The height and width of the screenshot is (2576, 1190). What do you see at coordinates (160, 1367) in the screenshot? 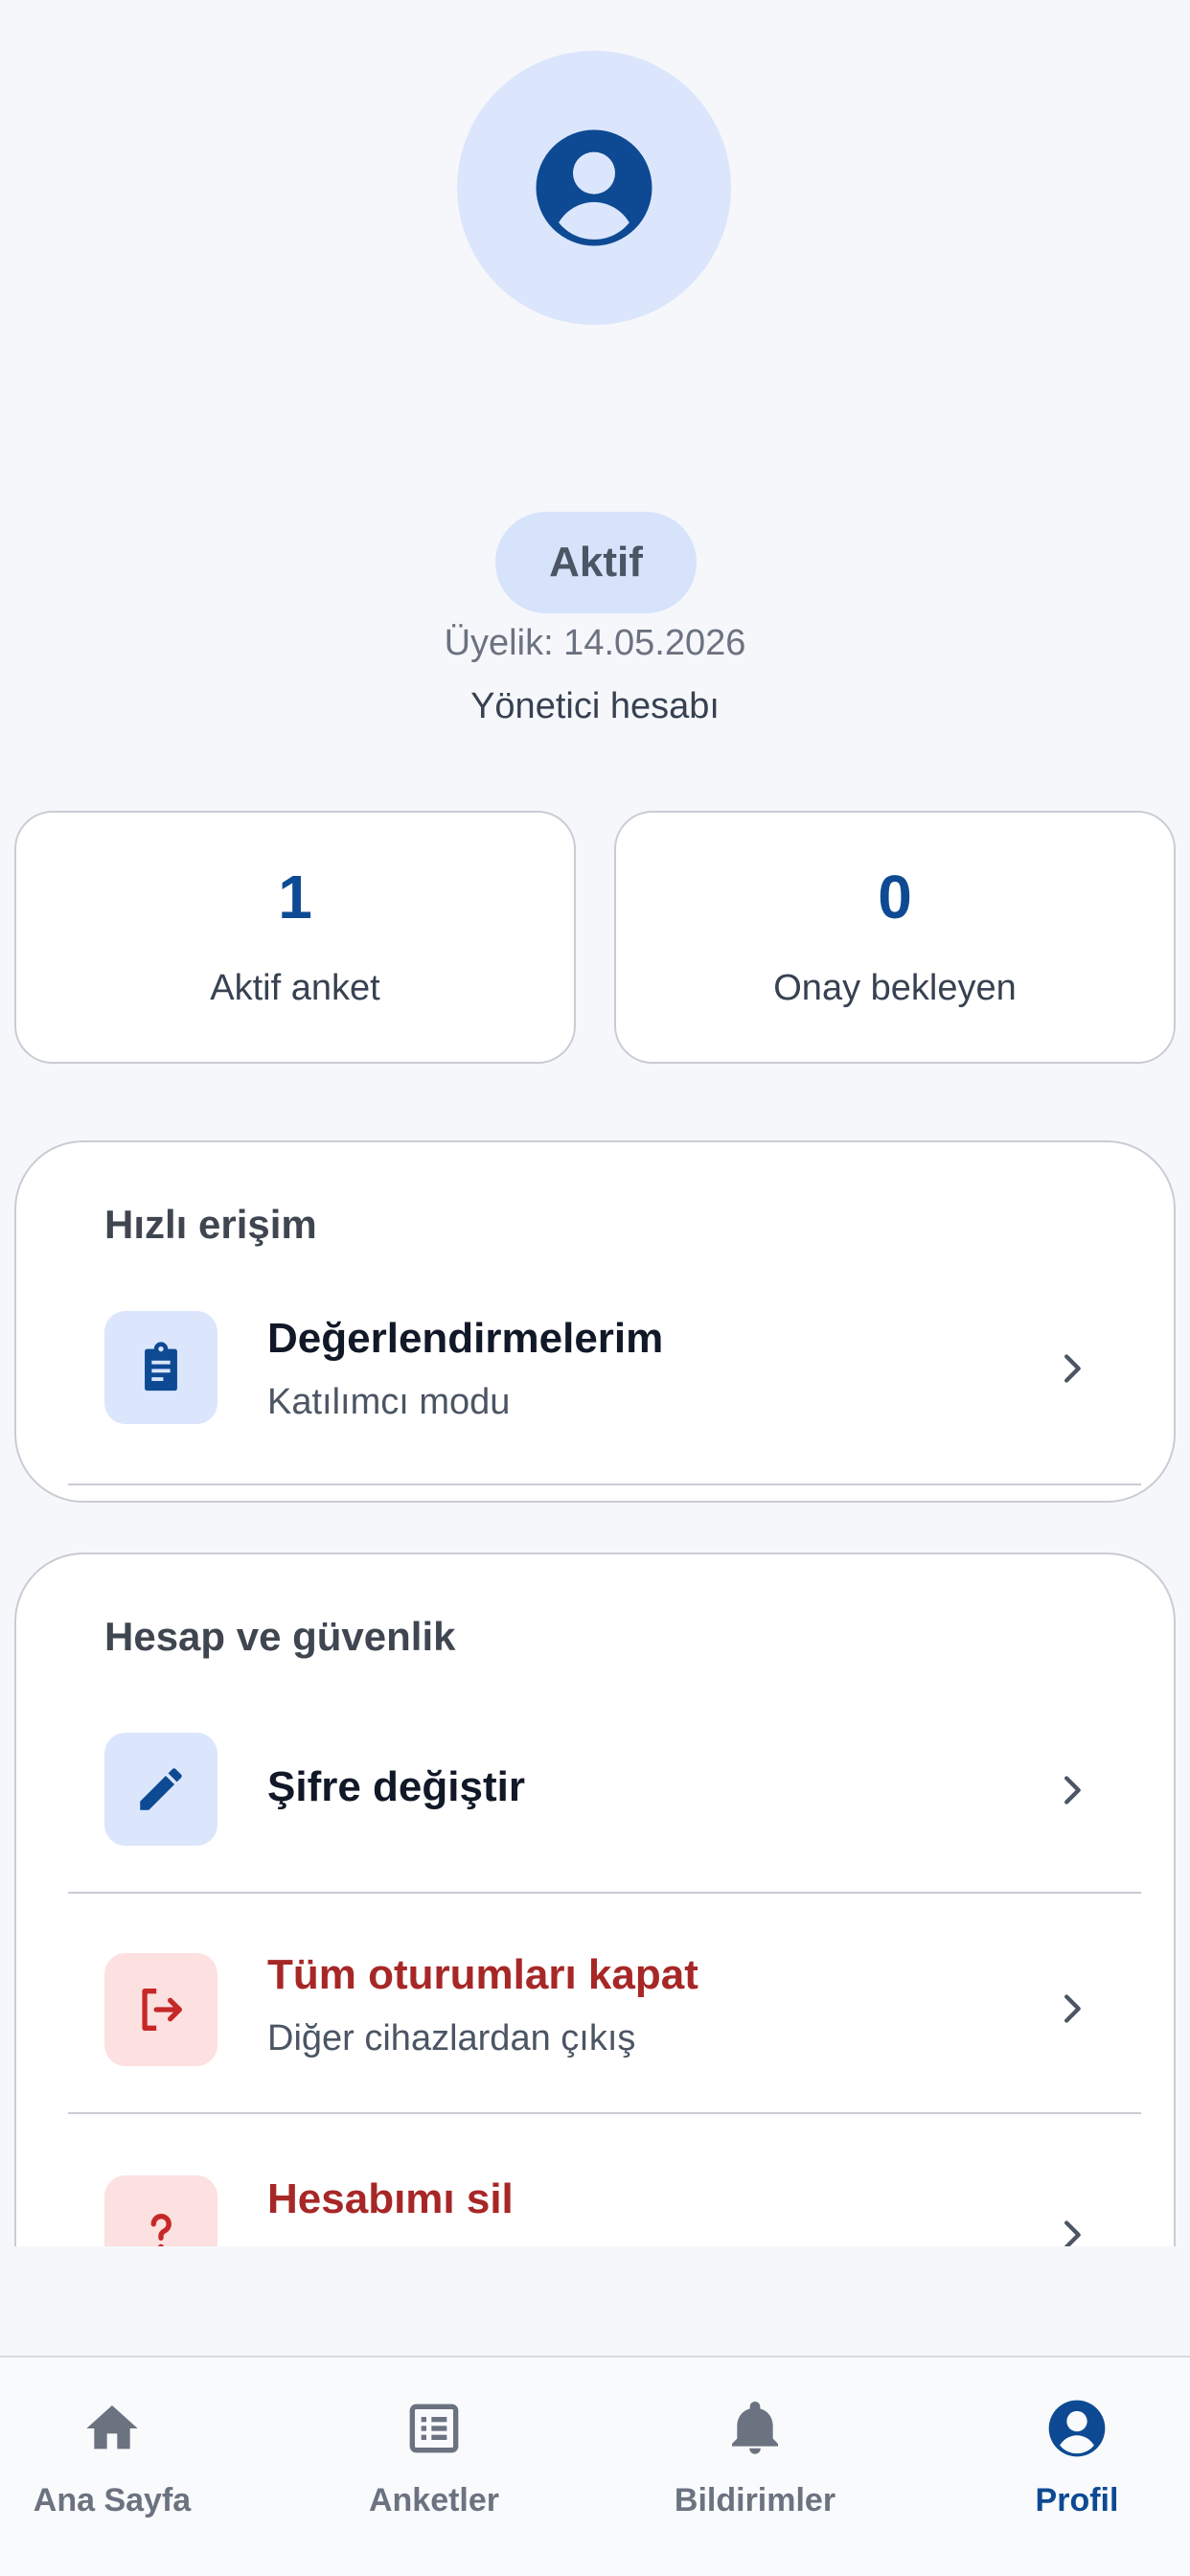
I see `clipboard-icon` at bounding box center [160, 1367].